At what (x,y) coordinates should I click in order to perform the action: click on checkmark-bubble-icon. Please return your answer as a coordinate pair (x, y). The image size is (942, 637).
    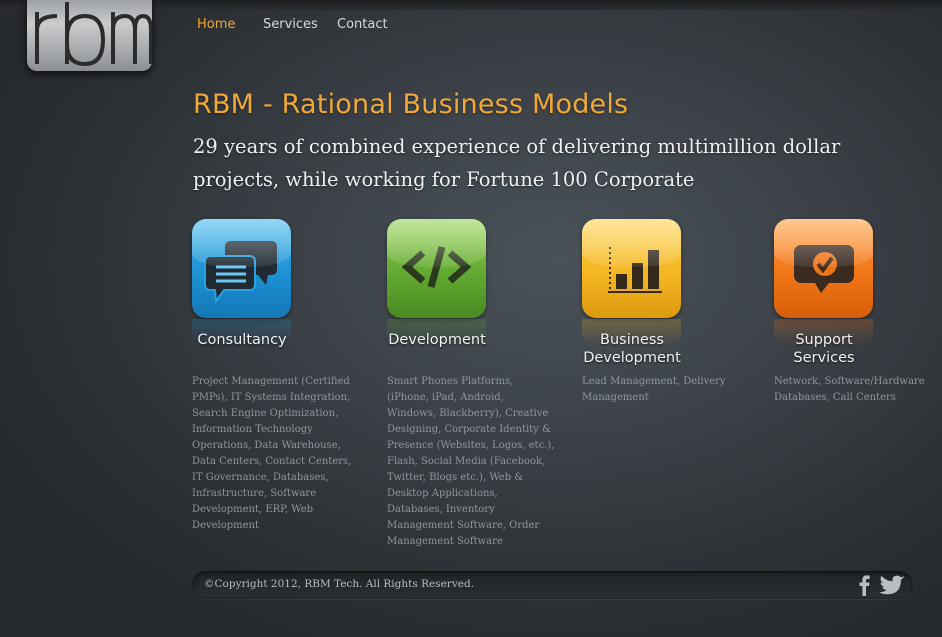
    Looking at the image, I should click on (824, 269).